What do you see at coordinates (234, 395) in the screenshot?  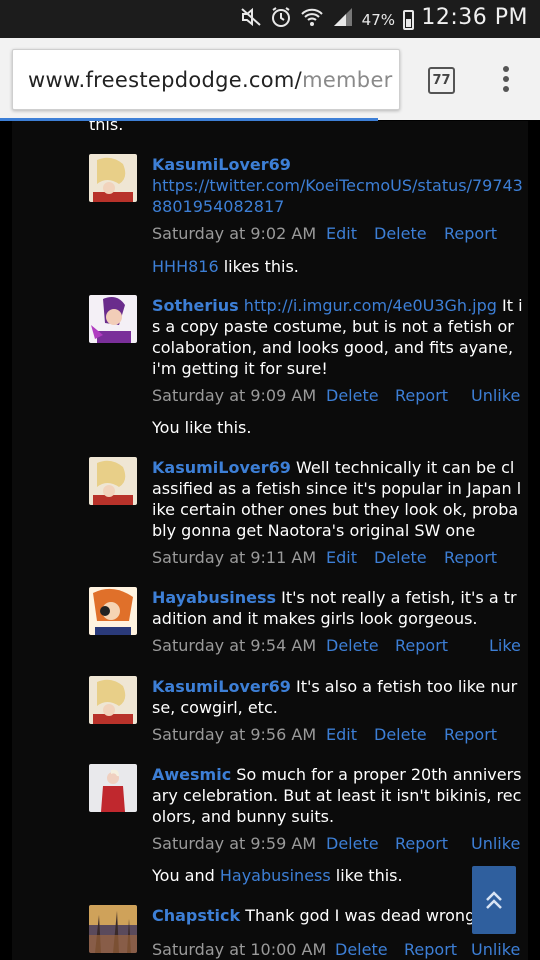 I see `comment-time: Saturday at 9:09 AM` at bounding box center [234, 395].